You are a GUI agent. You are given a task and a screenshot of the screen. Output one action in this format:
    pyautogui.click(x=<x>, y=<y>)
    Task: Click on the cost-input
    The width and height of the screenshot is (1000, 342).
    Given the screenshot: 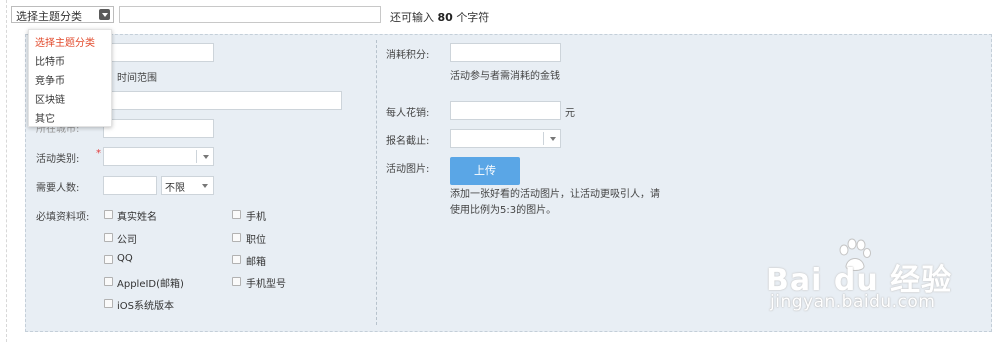 What is the action you would take?
    pyautogui.click(x=505, y=110)
    